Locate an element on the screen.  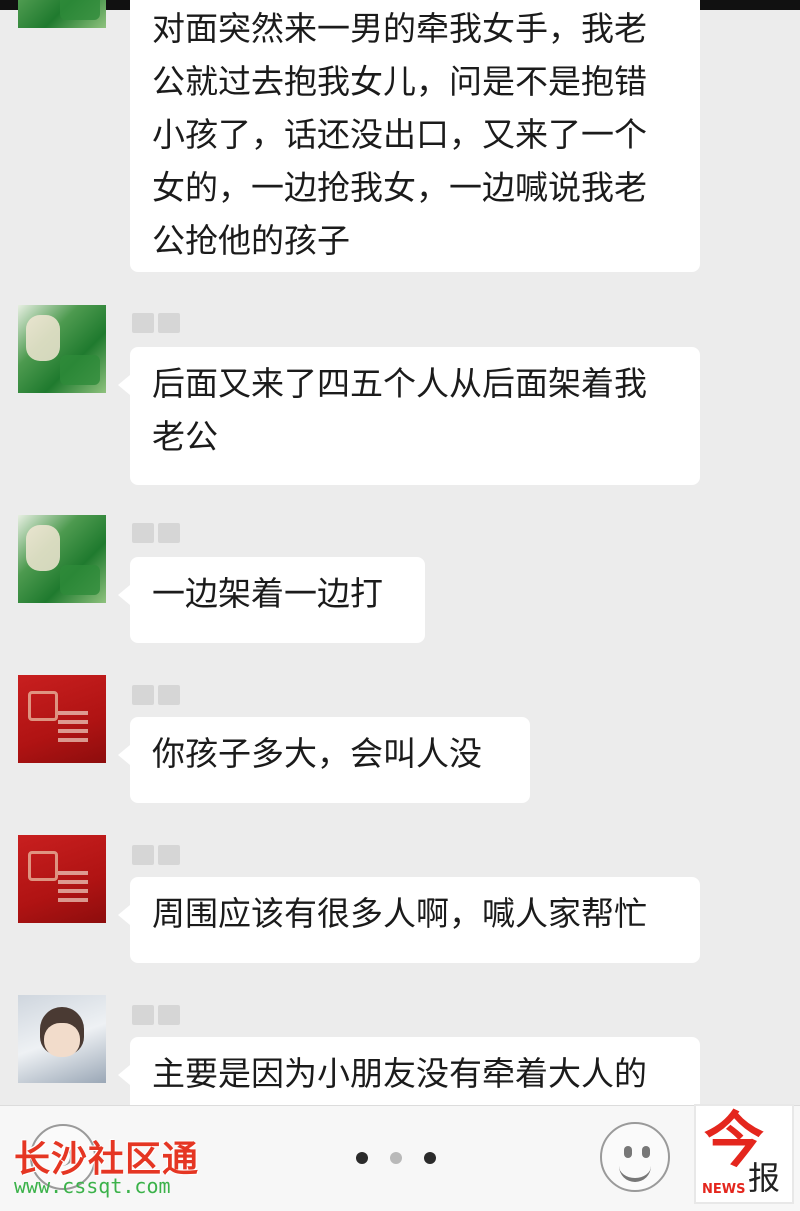
message-text: 你孩子多大，会叫人没 is located at coordinates (317, 753).